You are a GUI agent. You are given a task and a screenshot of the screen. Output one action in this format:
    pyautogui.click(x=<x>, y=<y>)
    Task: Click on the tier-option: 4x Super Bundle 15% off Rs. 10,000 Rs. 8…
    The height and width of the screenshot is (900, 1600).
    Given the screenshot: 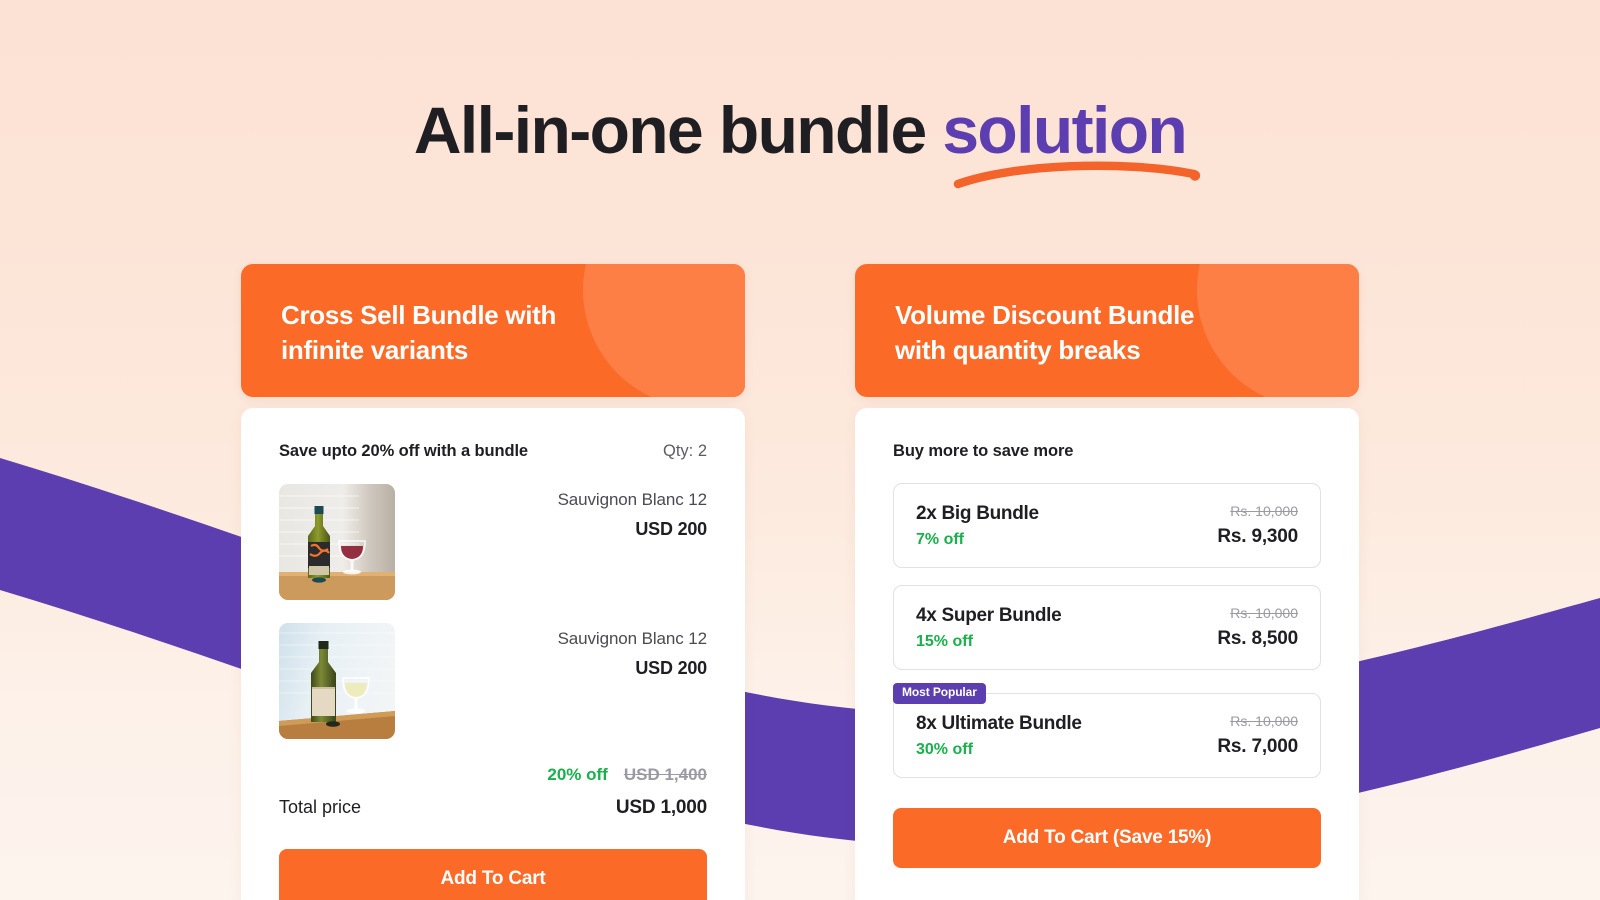 What is the action you would take?
    pyautogui.click(x=1107, y=628)
    